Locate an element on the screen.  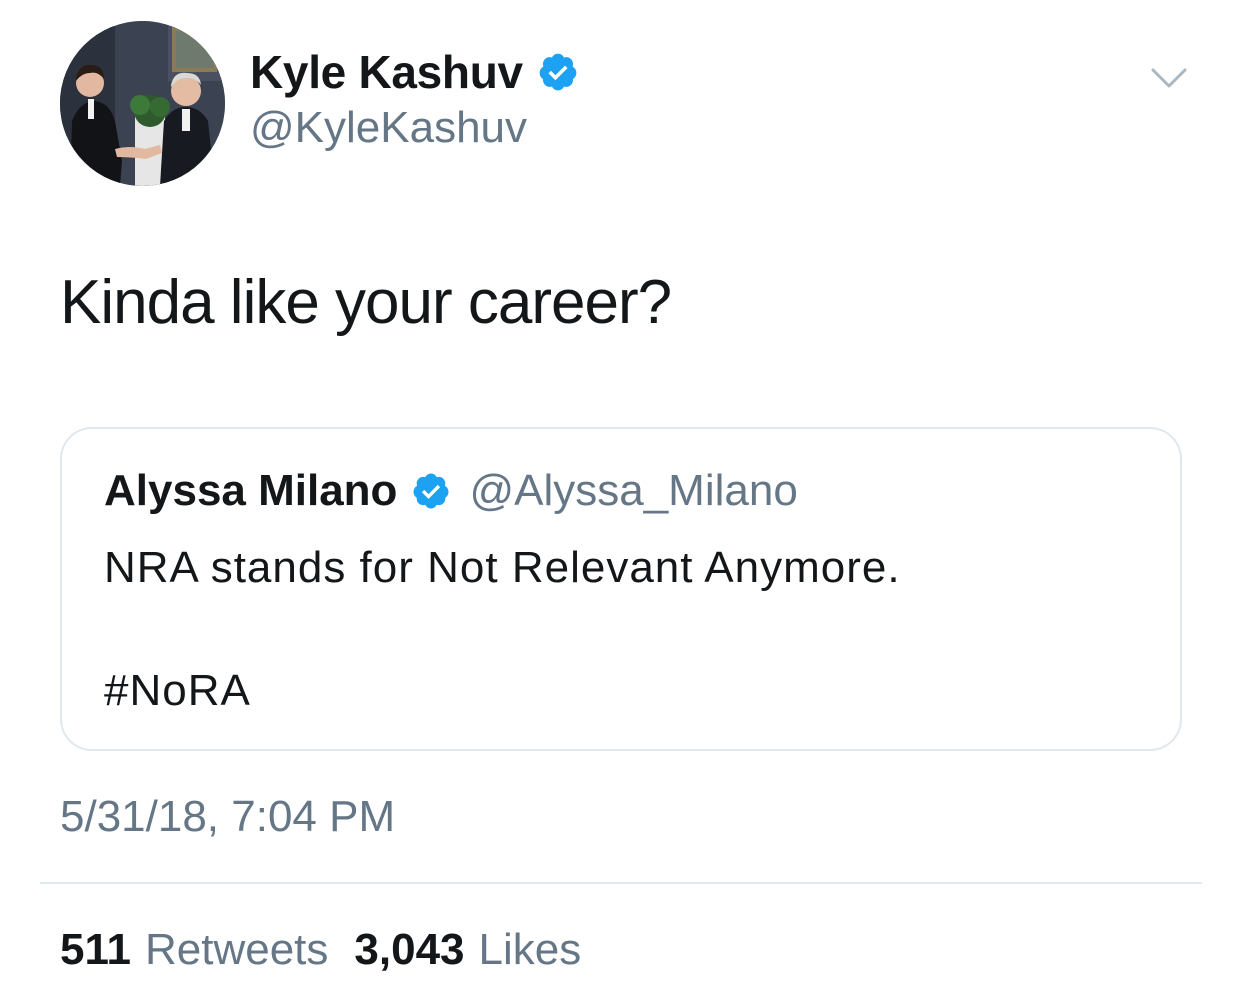
likes-label: Likes is located at coordinates (530, 949).